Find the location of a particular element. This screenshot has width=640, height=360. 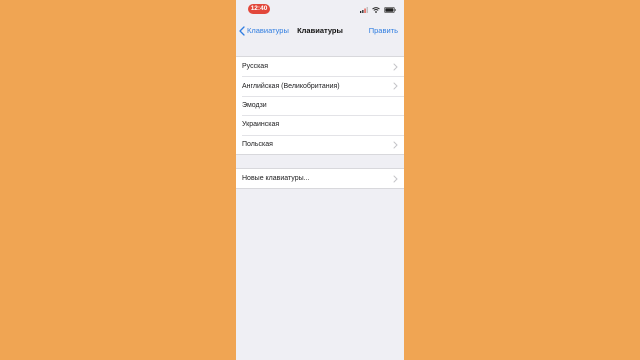

list-item-label: Русская is located at coordinates (255, 67).